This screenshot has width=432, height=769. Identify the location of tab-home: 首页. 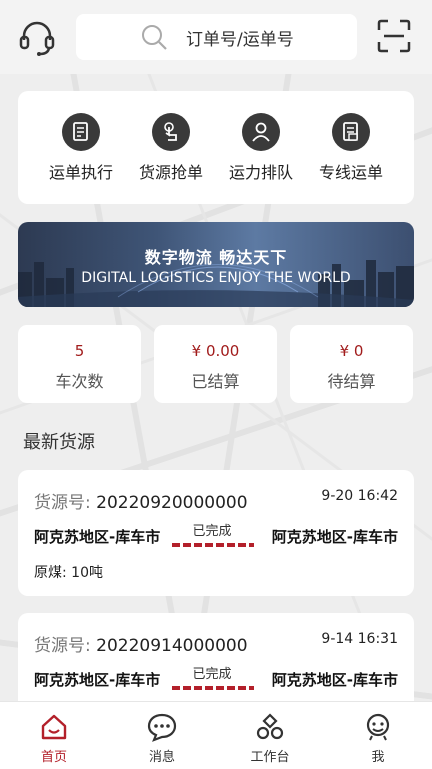
(54, 737).